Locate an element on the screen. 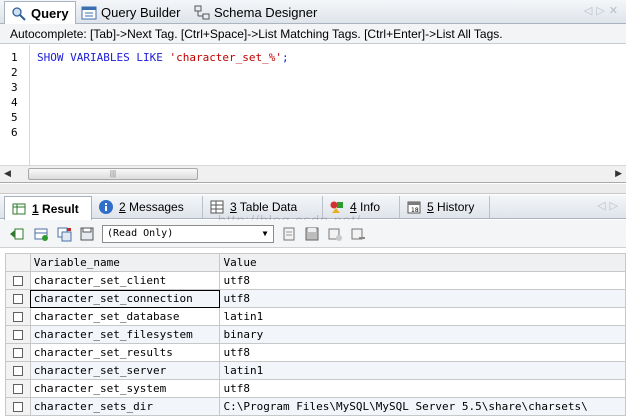 The width and height of the screenshot is (626, 418). query-builder-icon is located at coordinates (89, 12).